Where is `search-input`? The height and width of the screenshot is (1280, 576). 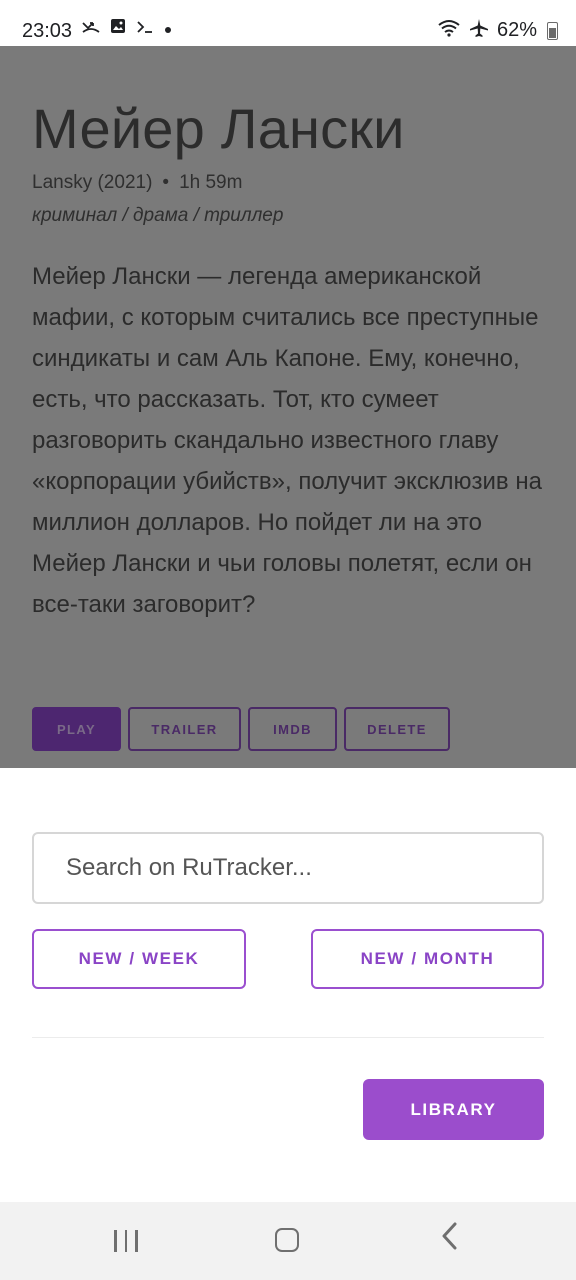 search-input is located at coordinates (288, 868).